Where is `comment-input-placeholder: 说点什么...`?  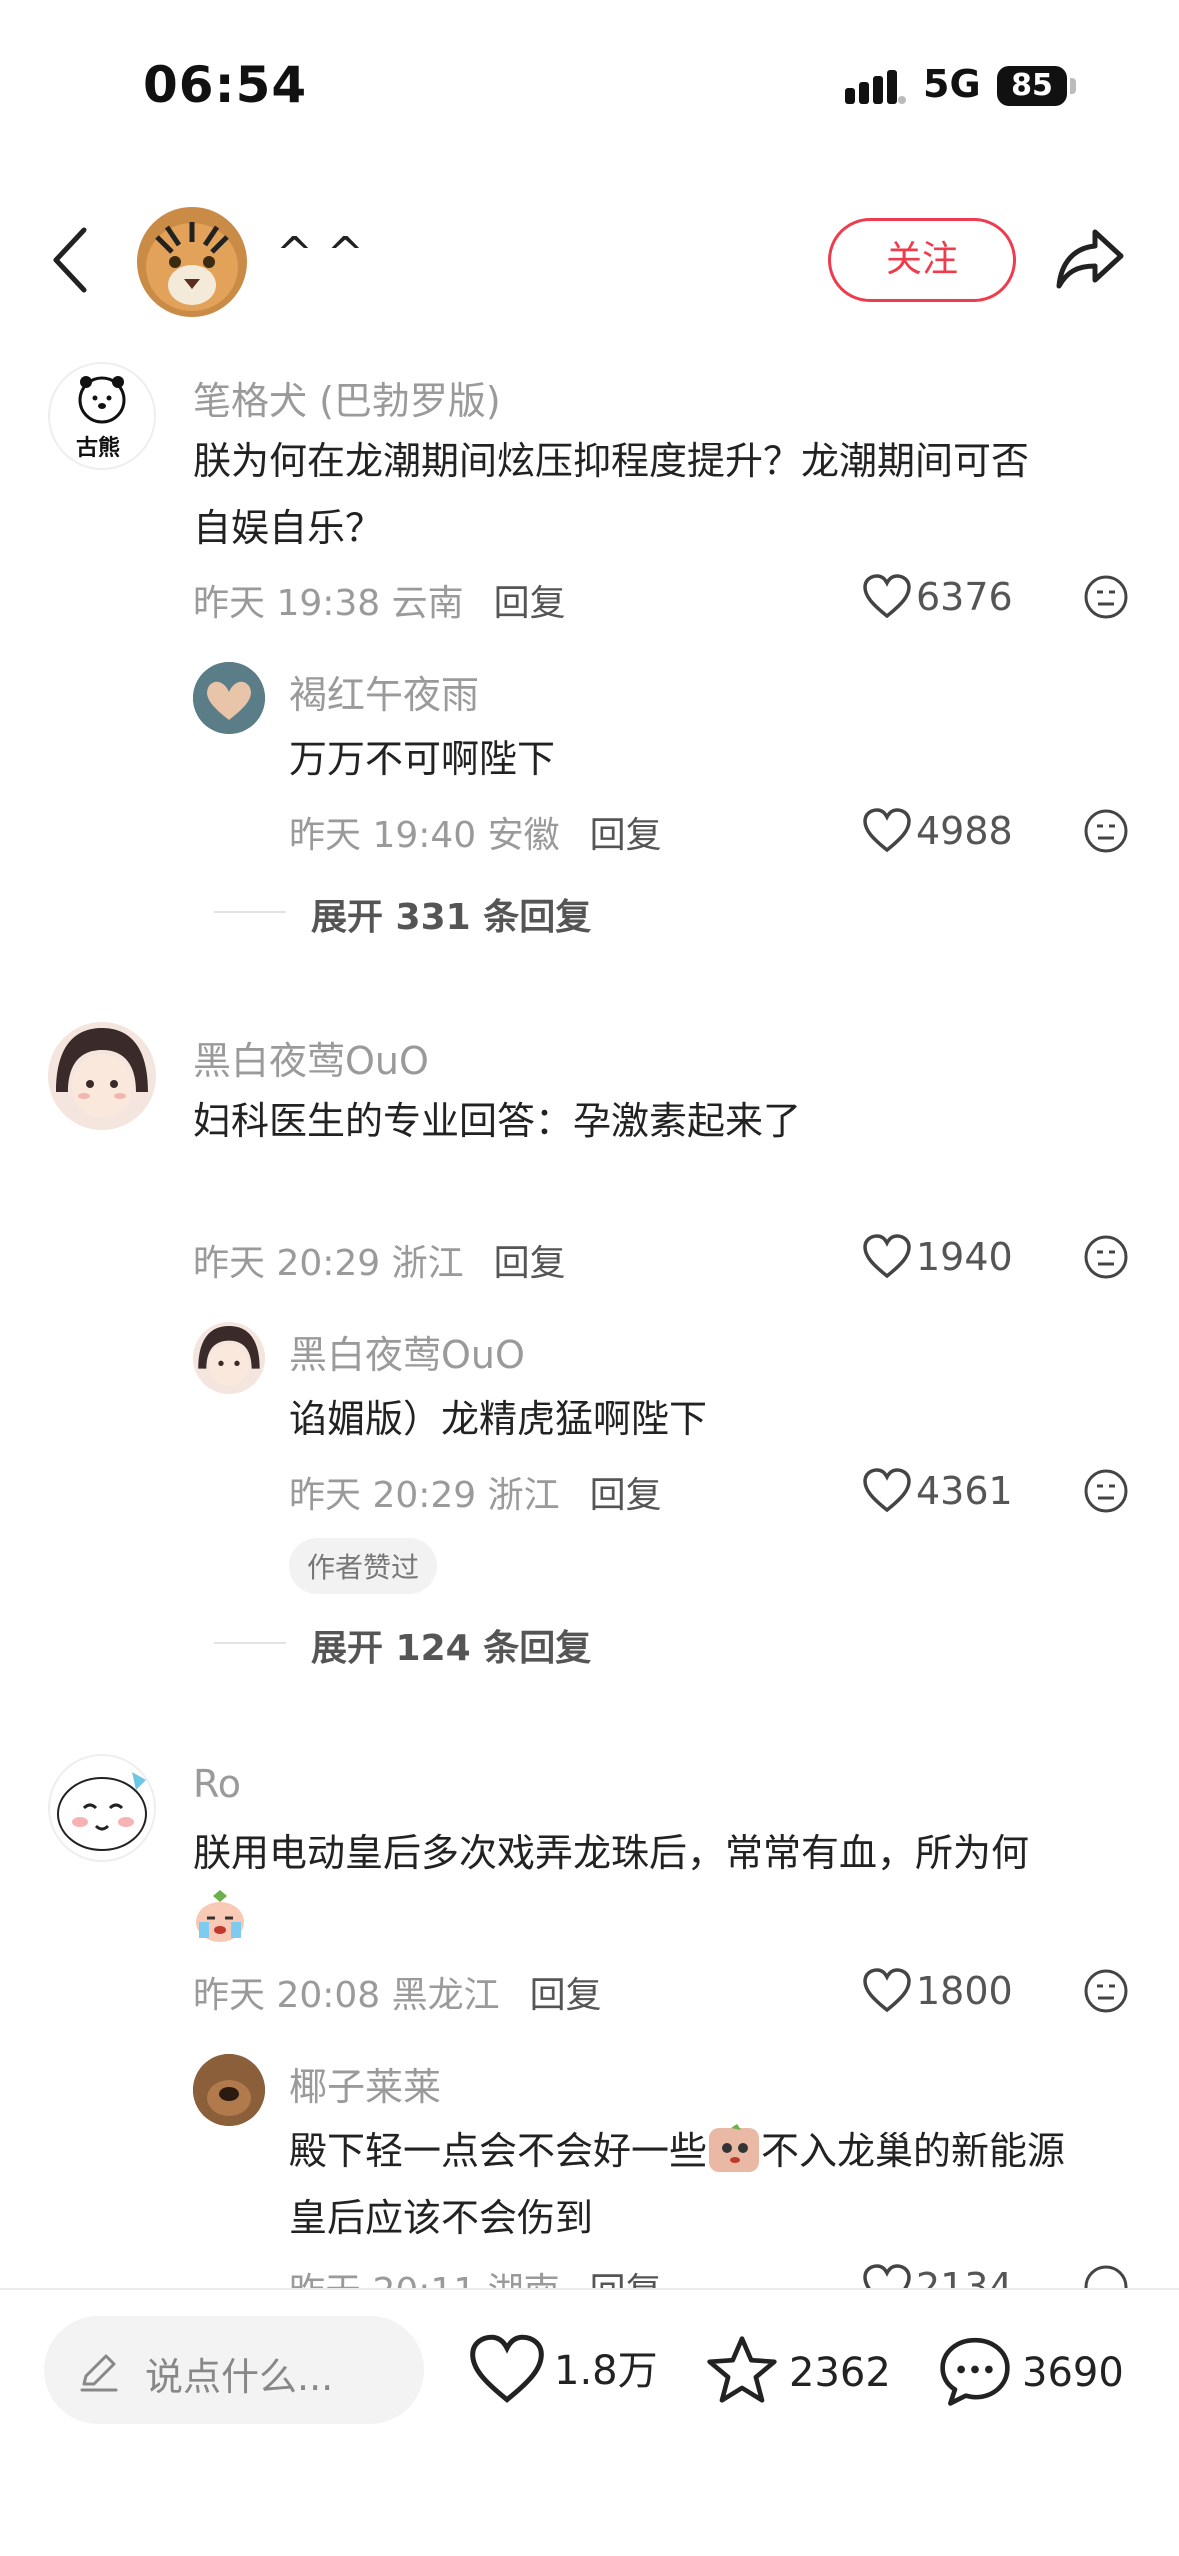
comment-input-placeholder: 说点什么... is located at coordinates (239, 2373).